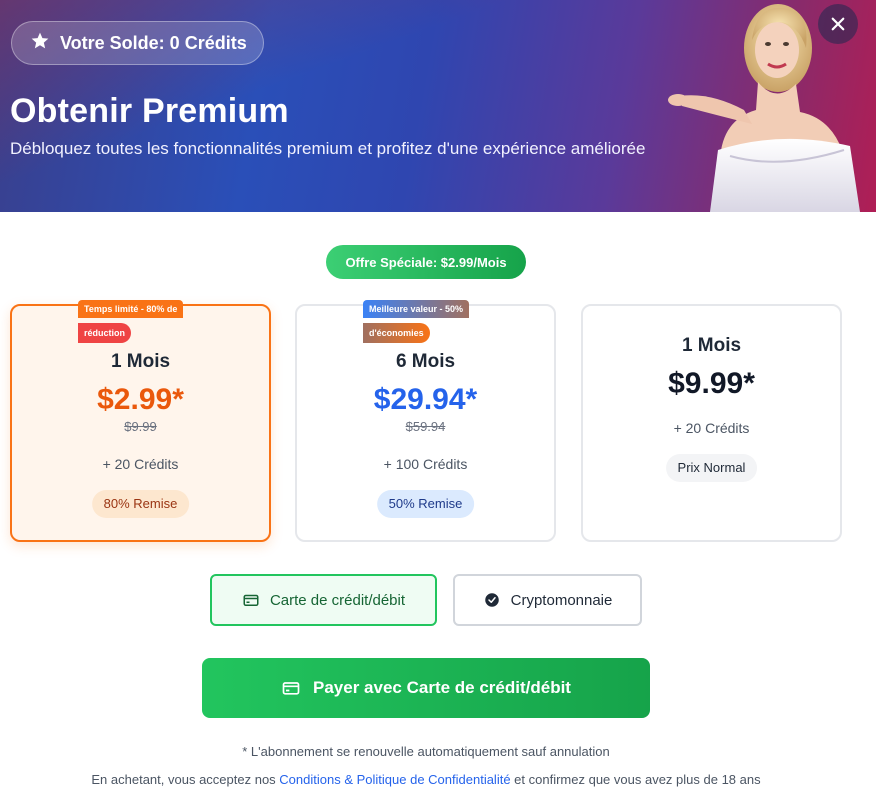 Image resolution: width=876 pixels, height=812 pixels. I want to click on plan-old-price: $59.94, so click(425, 426).